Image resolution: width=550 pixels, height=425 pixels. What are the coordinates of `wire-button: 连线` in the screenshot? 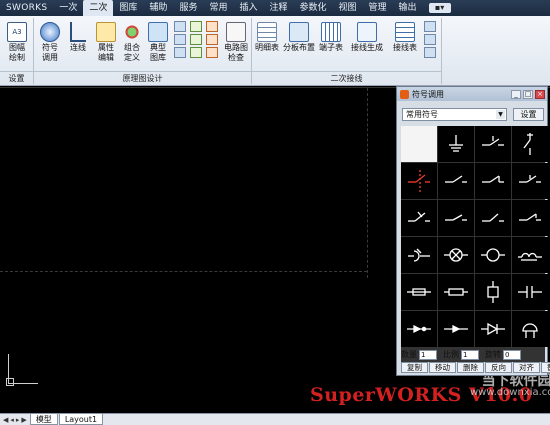 It's located at (78, 37).